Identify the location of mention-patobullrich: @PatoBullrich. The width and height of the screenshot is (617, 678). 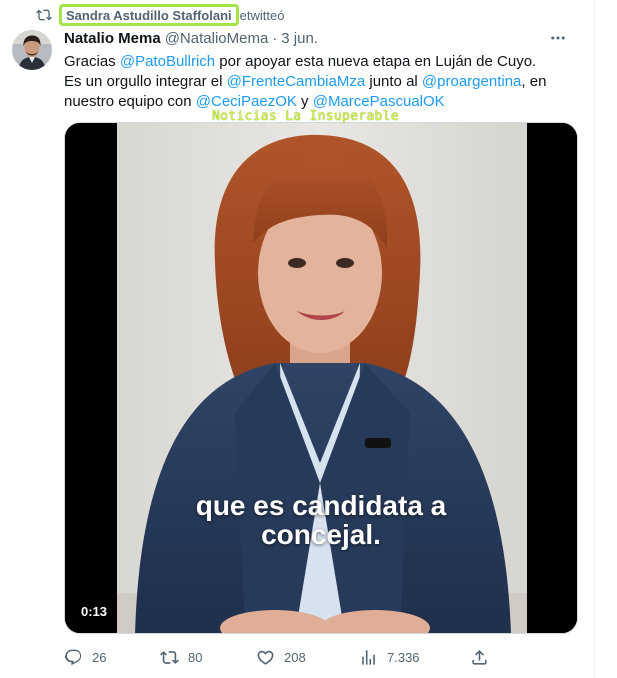
(167, 61).